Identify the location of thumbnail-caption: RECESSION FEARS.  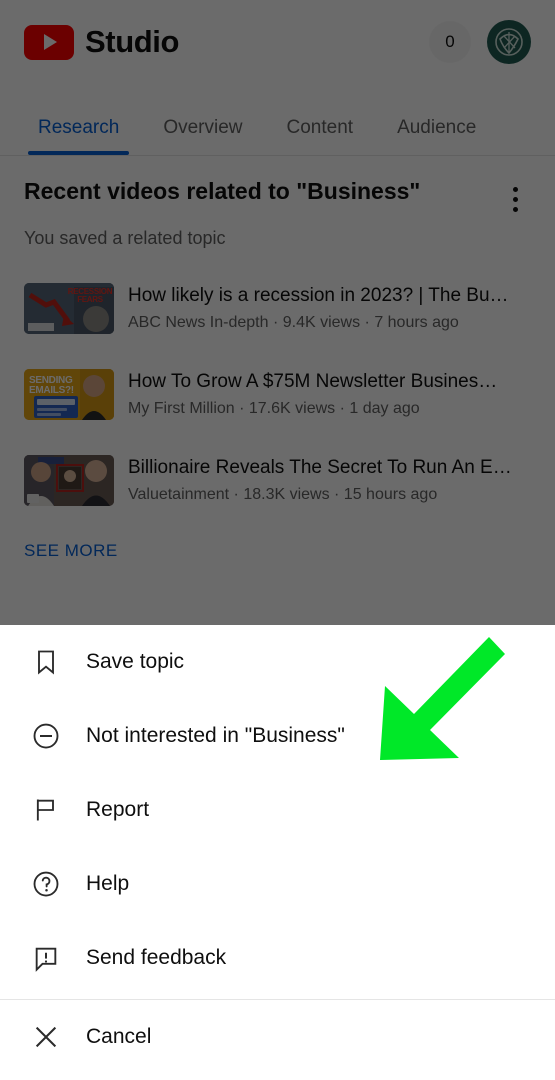
(90, 295).